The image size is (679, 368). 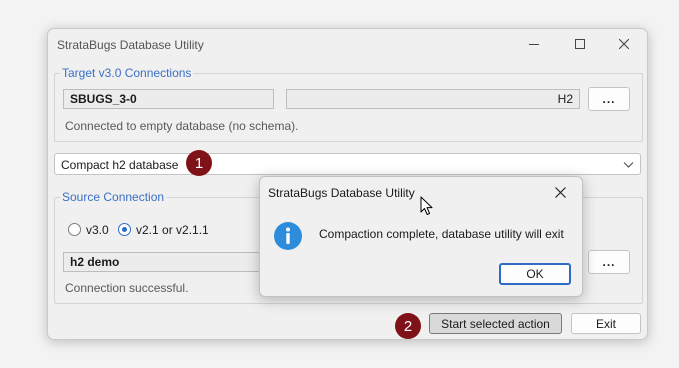 What do you see at coordinates (124, 229) in the screenshot?
I see `radio-v21` at bounding box center [124, 229].